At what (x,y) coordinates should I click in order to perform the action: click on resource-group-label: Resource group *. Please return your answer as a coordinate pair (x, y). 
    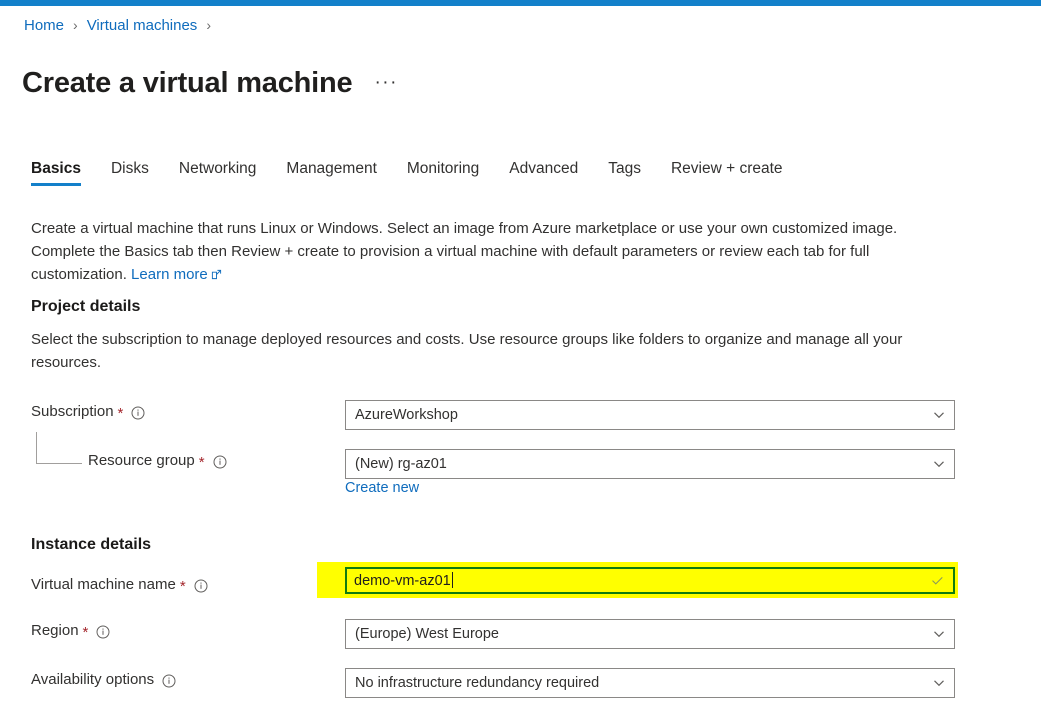
    Looking at the image, I should click on (157, 461).